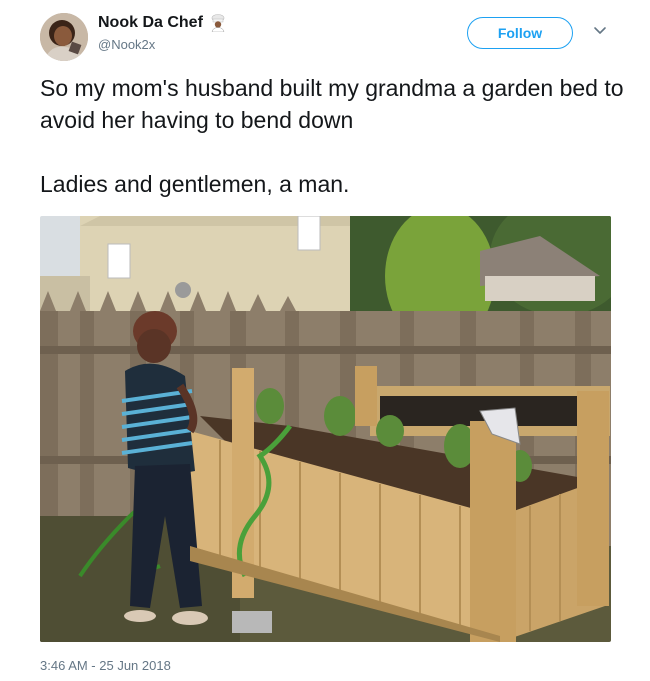  I want to click on tweet-timestamp: 3:46 AM - 25 Jun 2018, so click(105, 665).